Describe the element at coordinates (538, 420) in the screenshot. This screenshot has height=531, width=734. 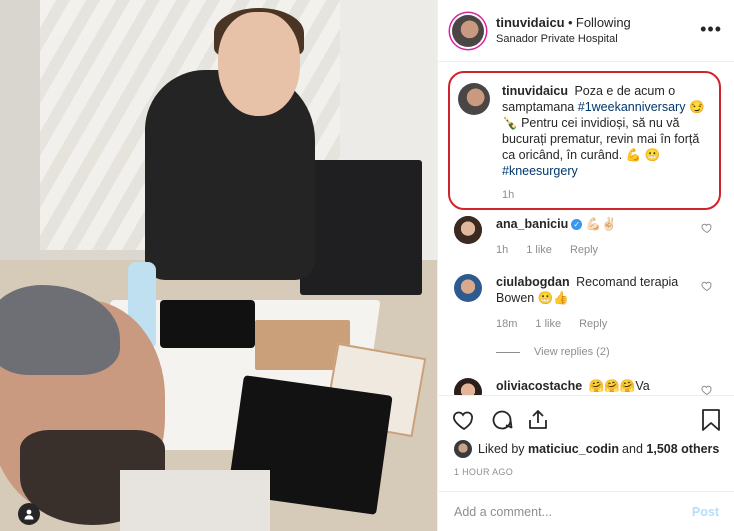
I see `share-icon` at that location.